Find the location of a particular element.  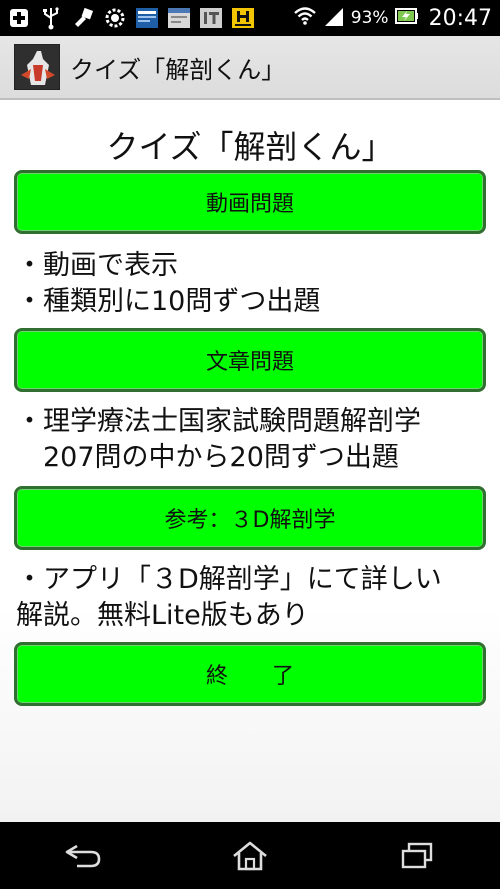

signal-icon is located at coordinates (334, 18).